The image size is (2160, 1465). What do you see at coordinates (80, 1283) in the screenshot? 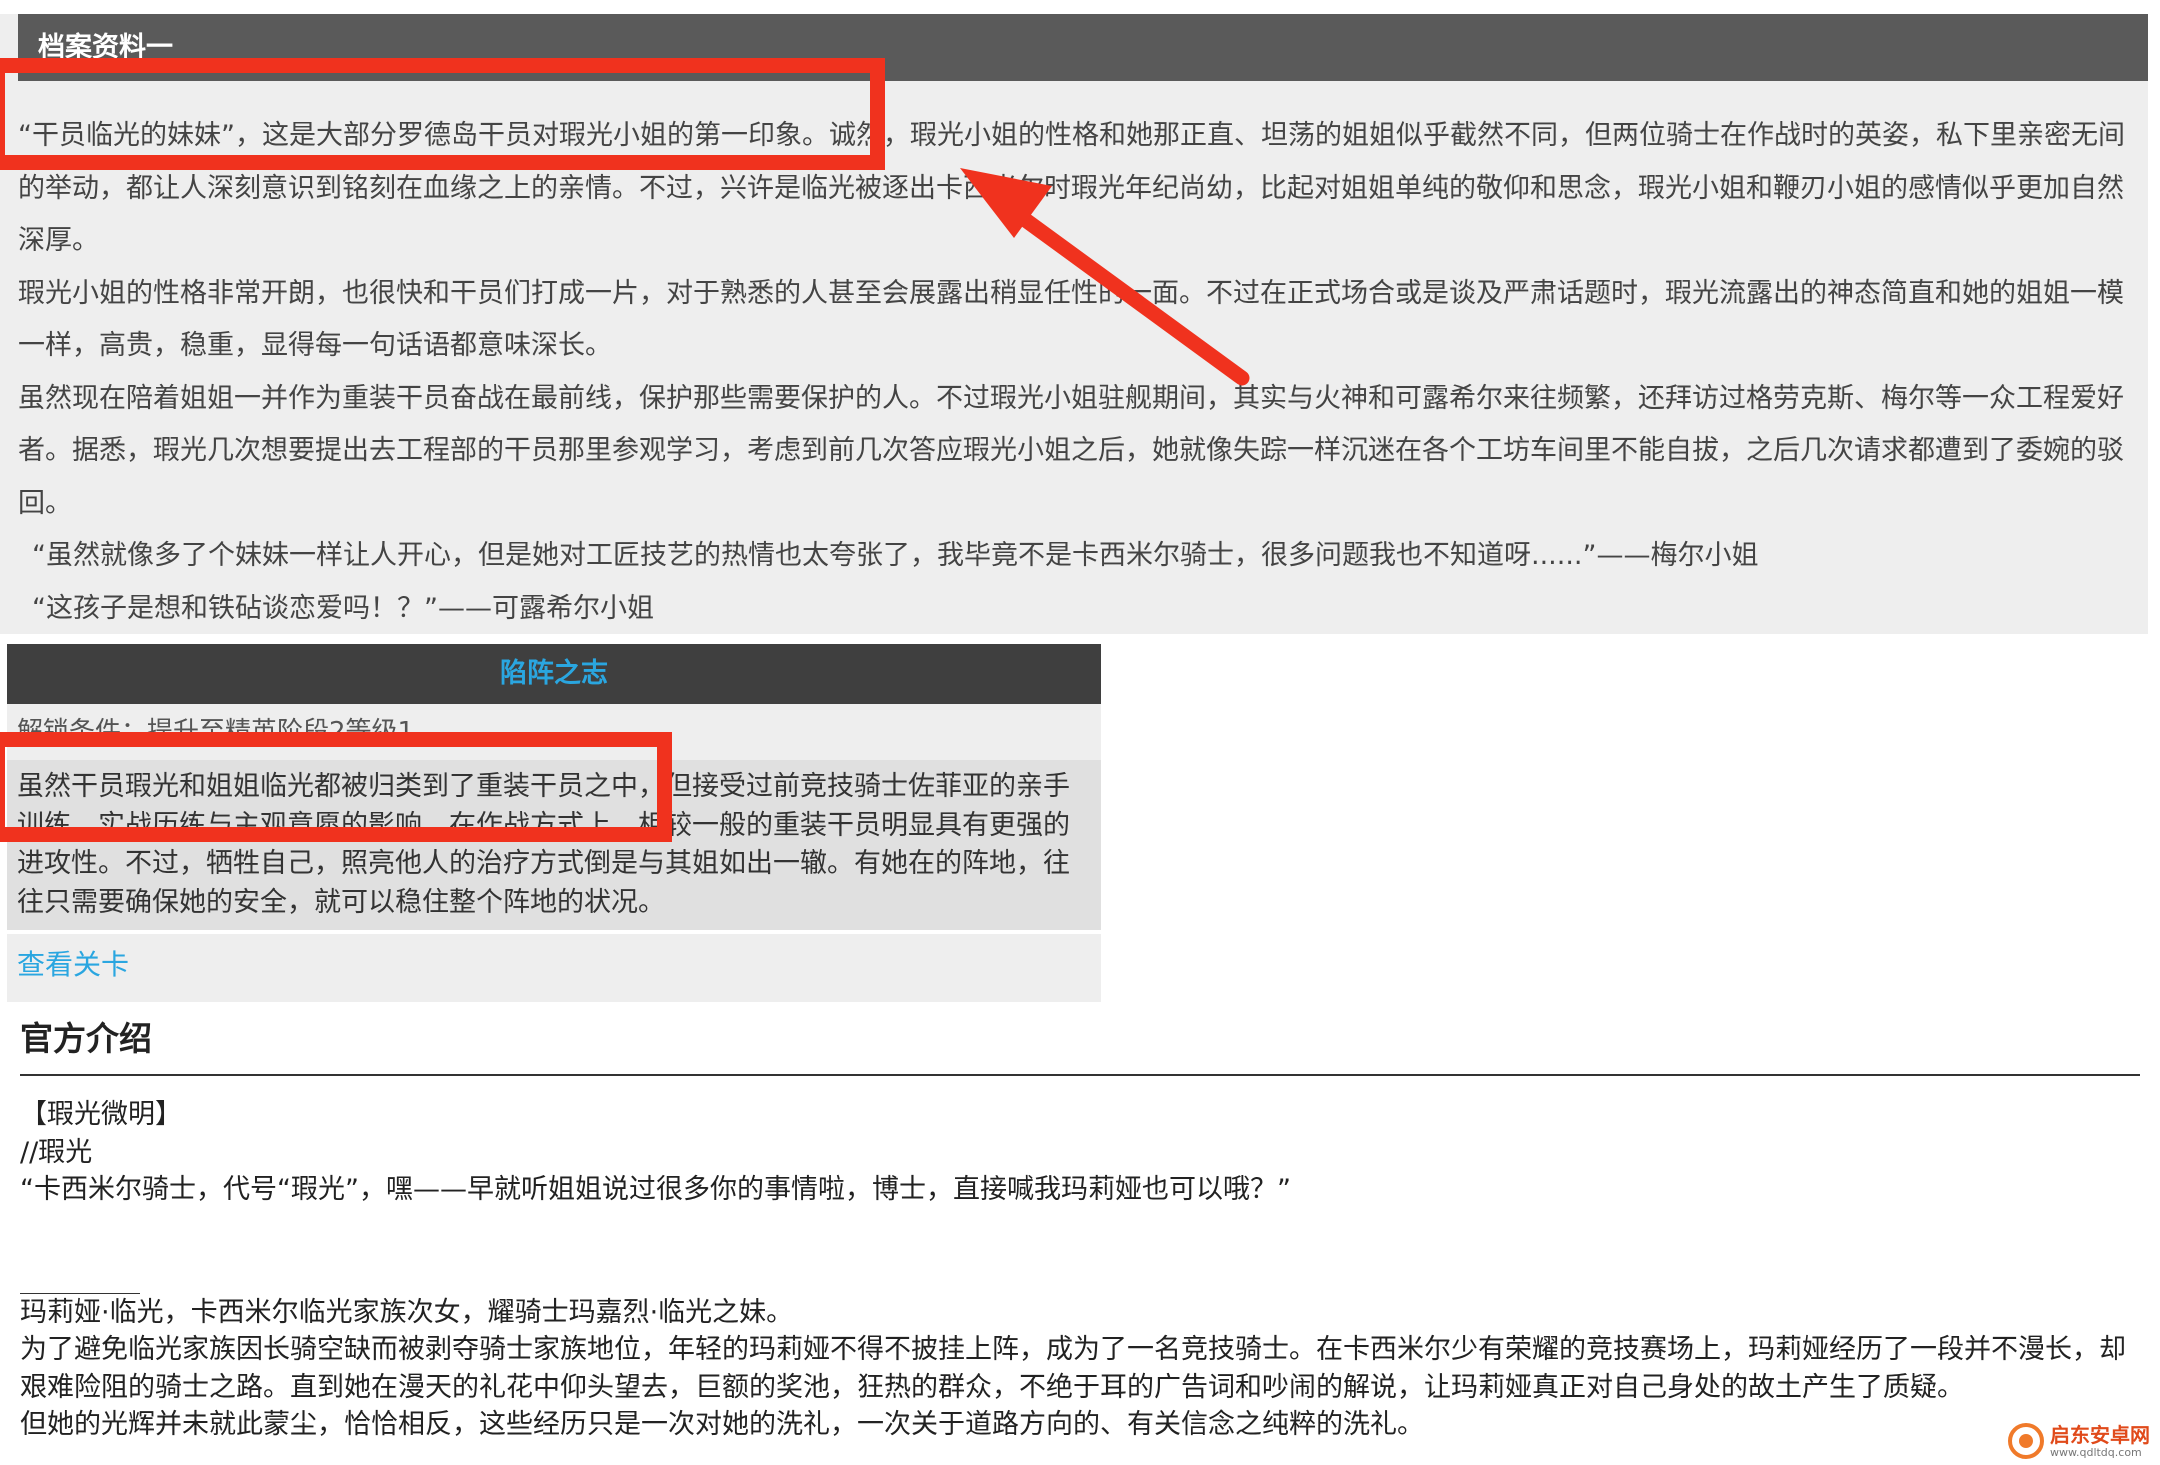
I see `short-rule` at bounding box center [80, 1283].